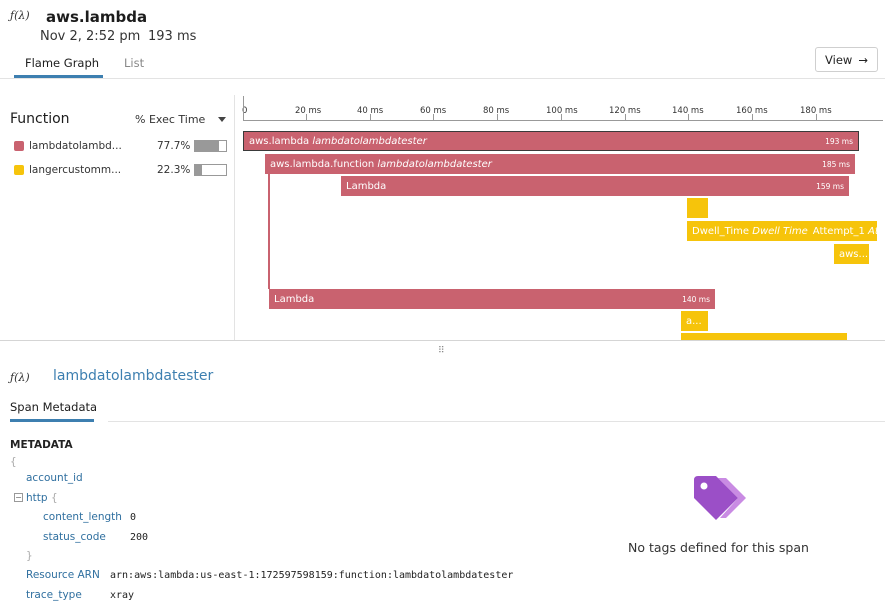 This screenshot has width=885, height=606. What do you see at coordinates (37, 498) in the screenshot?
I see `metadata-key: http` at bounding box center [37, 498].